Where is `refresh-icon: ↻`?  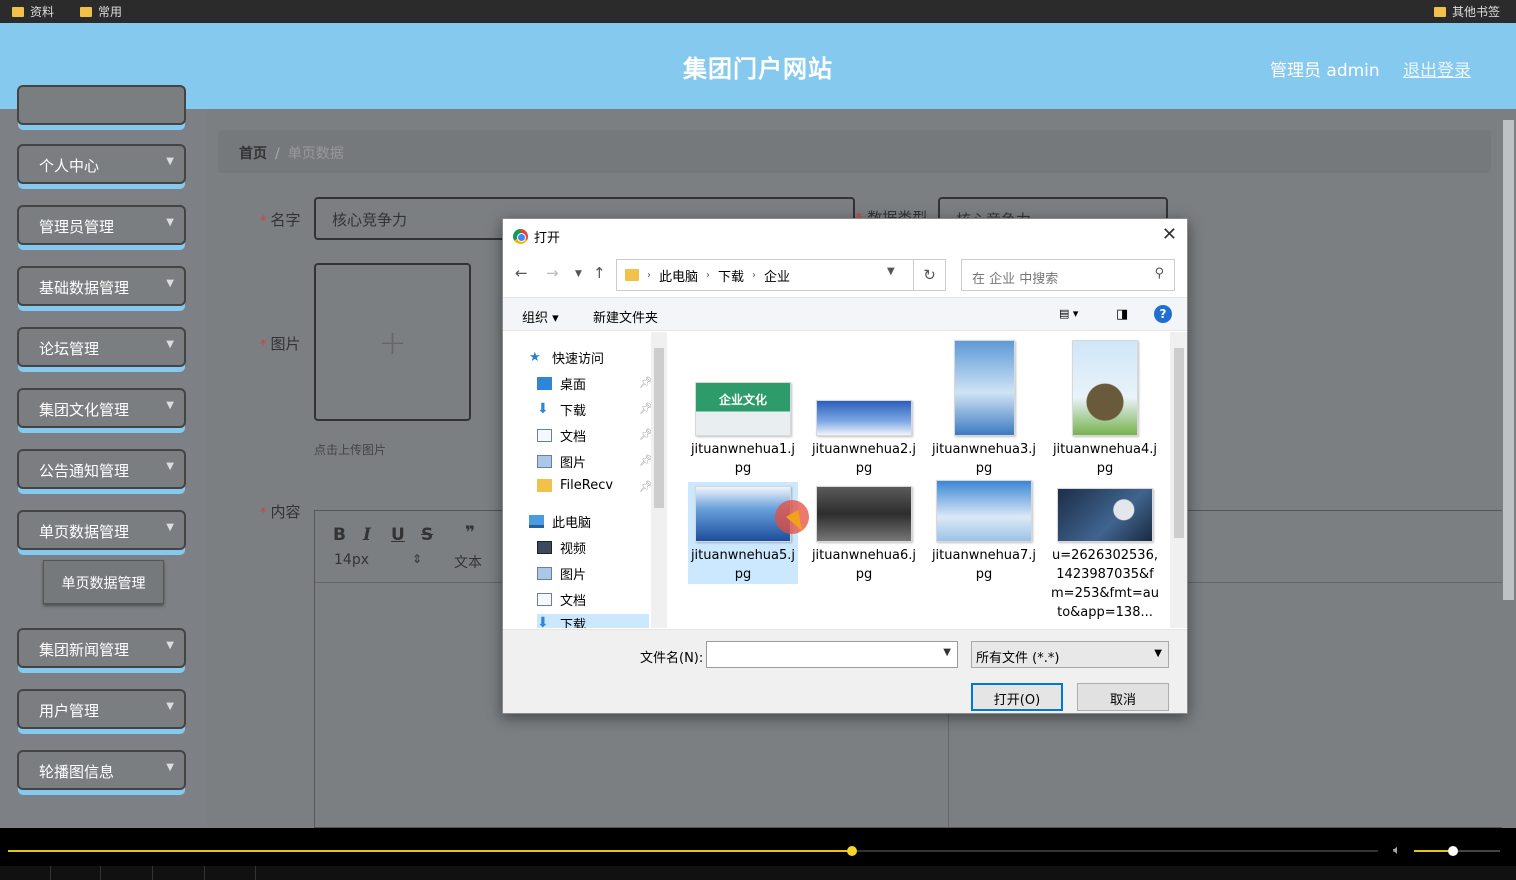 refresh-icon: ↻ is located at coordinates (930, 275).